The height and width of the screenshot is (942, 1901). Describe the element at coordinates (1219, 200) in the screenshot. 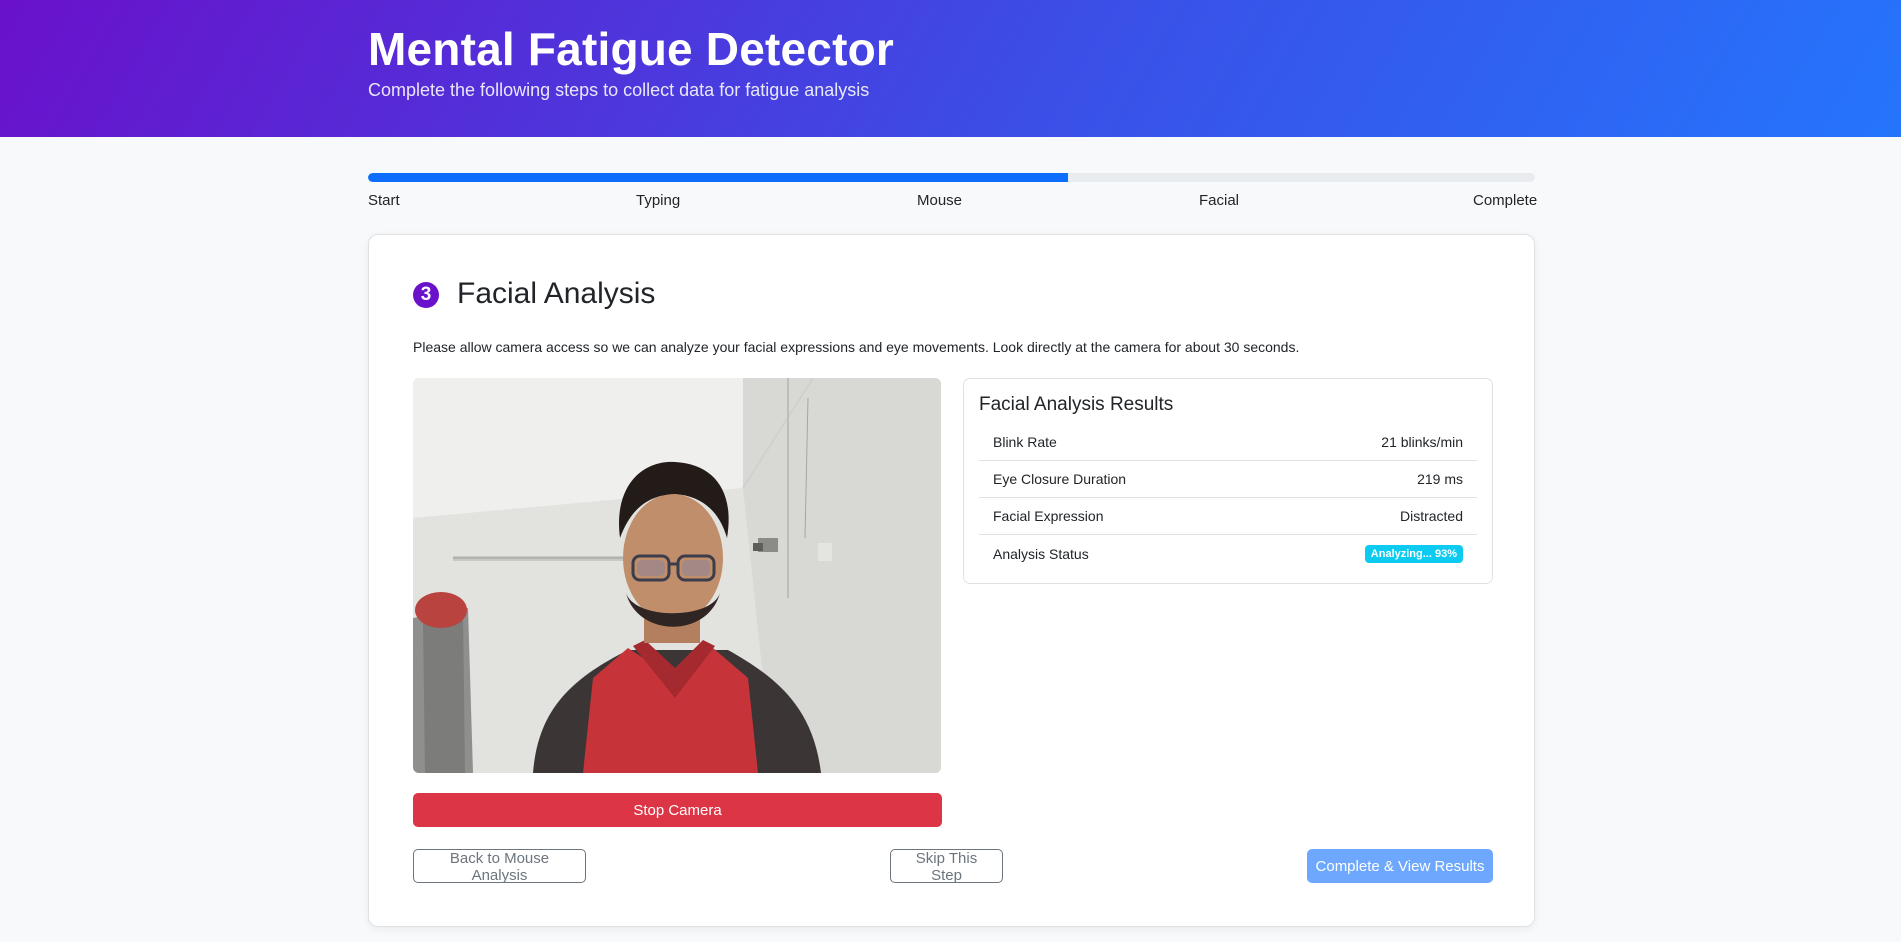

I see `step-label-facial: Facial` at that location.